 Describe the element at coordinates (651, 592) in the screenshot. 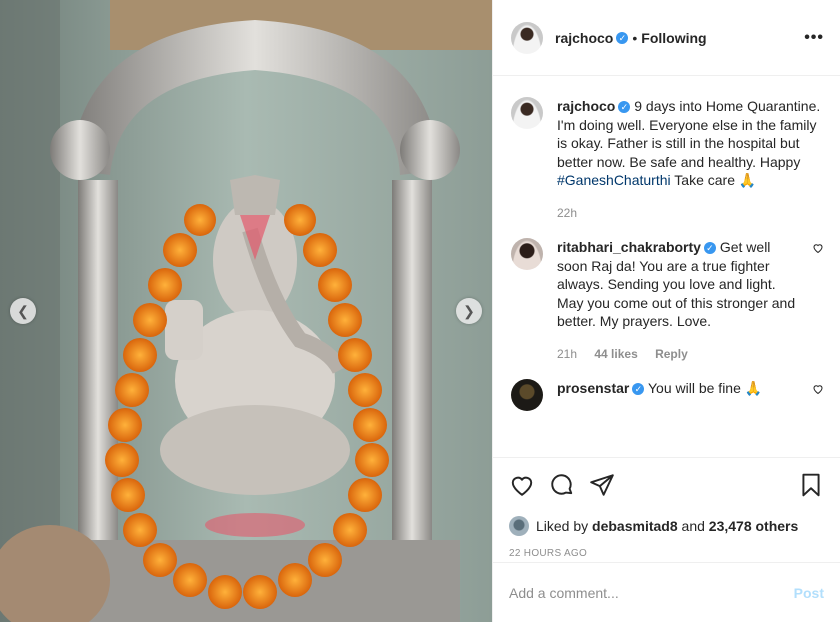

I see `comment-input` at that location.